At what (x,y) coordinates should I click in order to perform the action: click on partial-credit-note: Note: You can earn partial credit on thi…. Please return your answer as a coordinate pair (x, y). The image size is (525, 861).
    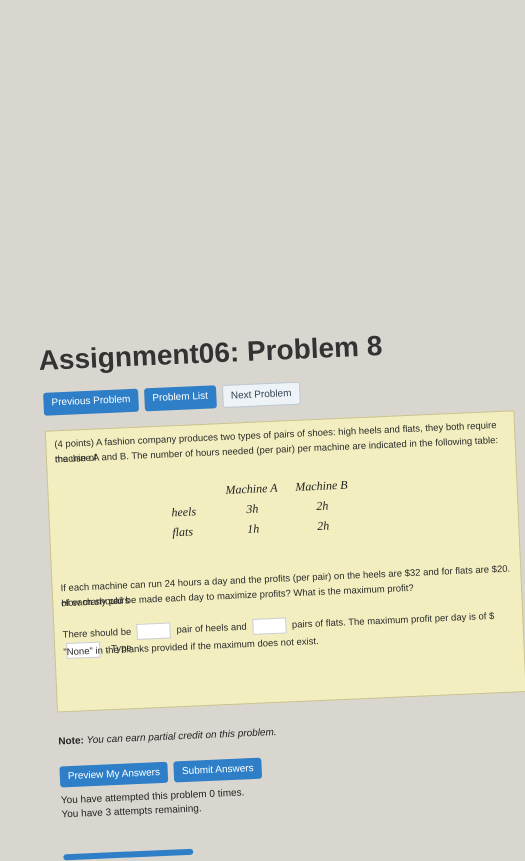
    Looking at the image, I should click on (167, 737).